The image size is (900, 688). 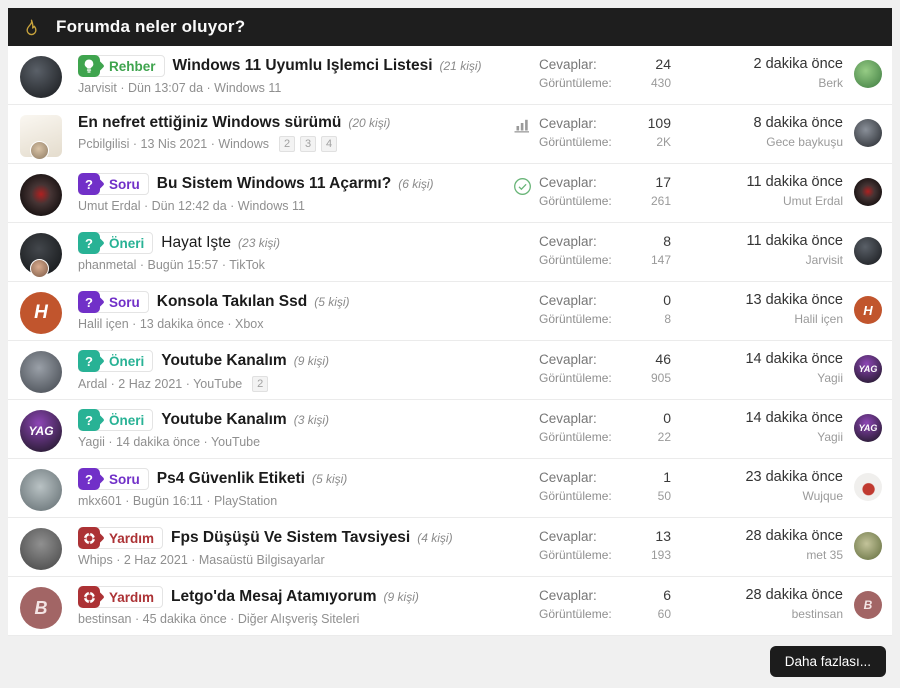 What do you see at coordinates (605, 486) in the screenshot?
I see `thread-stats: Cevaplar: 1 Görüntüleme: 50` at bounding box center [605, 486].